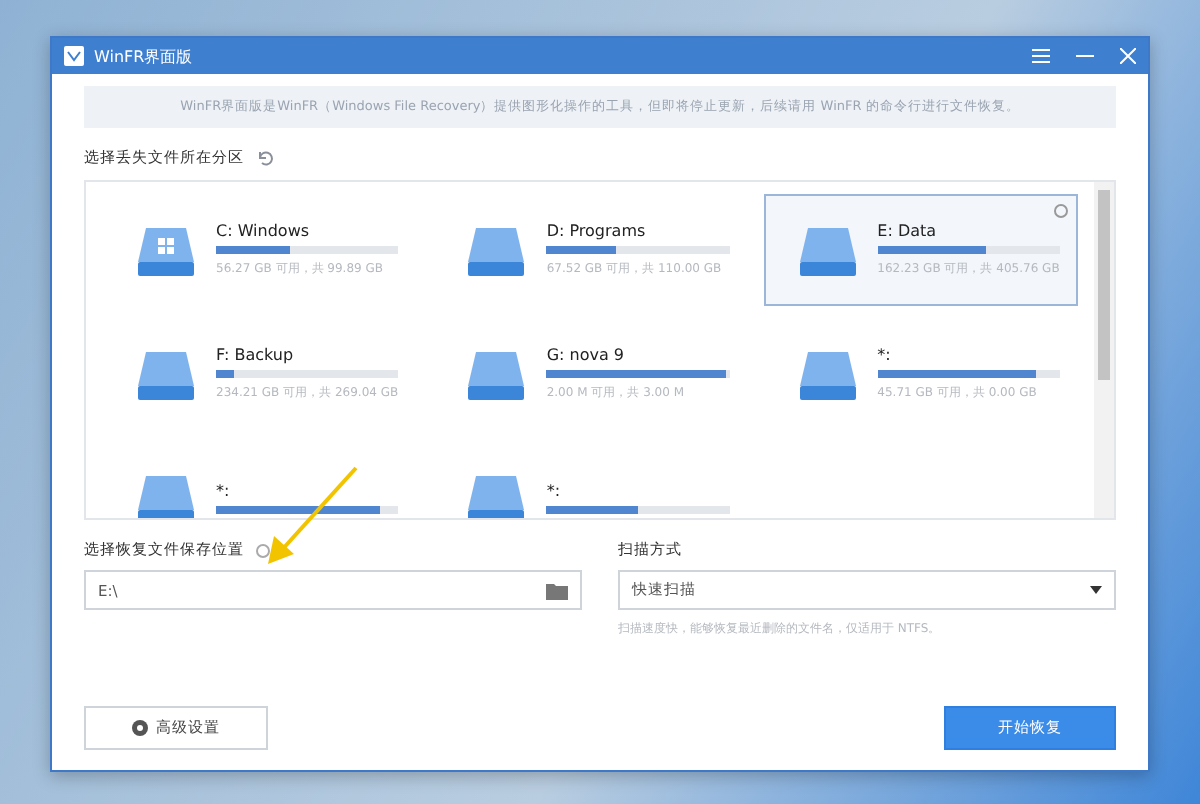  Describe the element at coordinates (557, 590) in the screenshot. I see `folder-icon` at that location.